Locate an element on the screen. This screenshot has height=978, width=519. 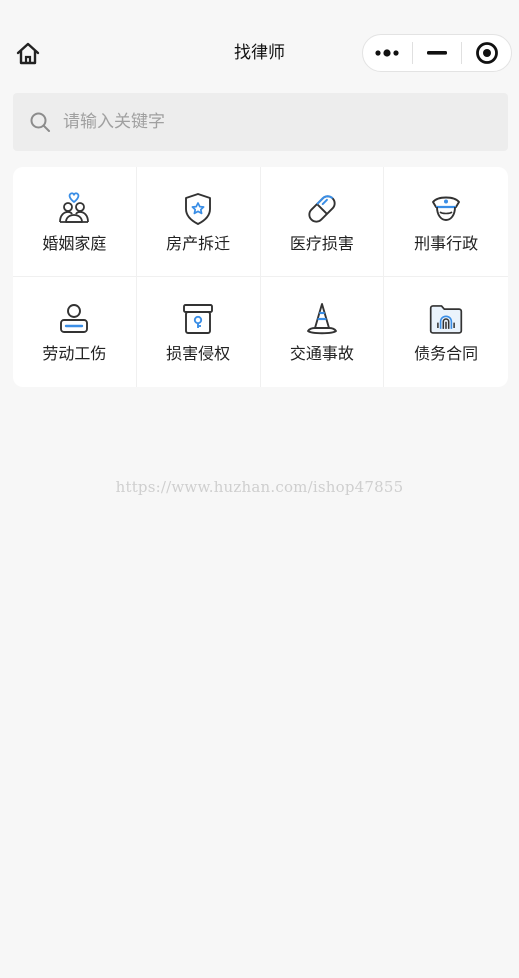
target-circle-icon is located at coordinates (486, 53).